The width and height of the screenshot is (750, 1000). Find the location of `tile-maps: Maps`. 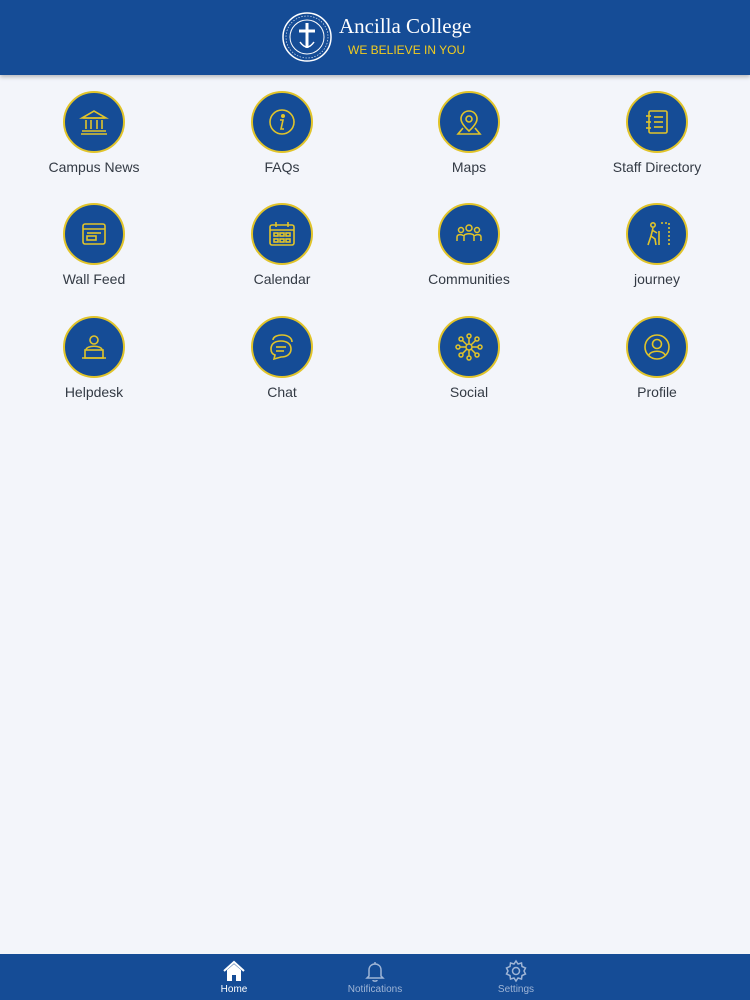

tile-maps: Maps is located at coordinates (469, 141).